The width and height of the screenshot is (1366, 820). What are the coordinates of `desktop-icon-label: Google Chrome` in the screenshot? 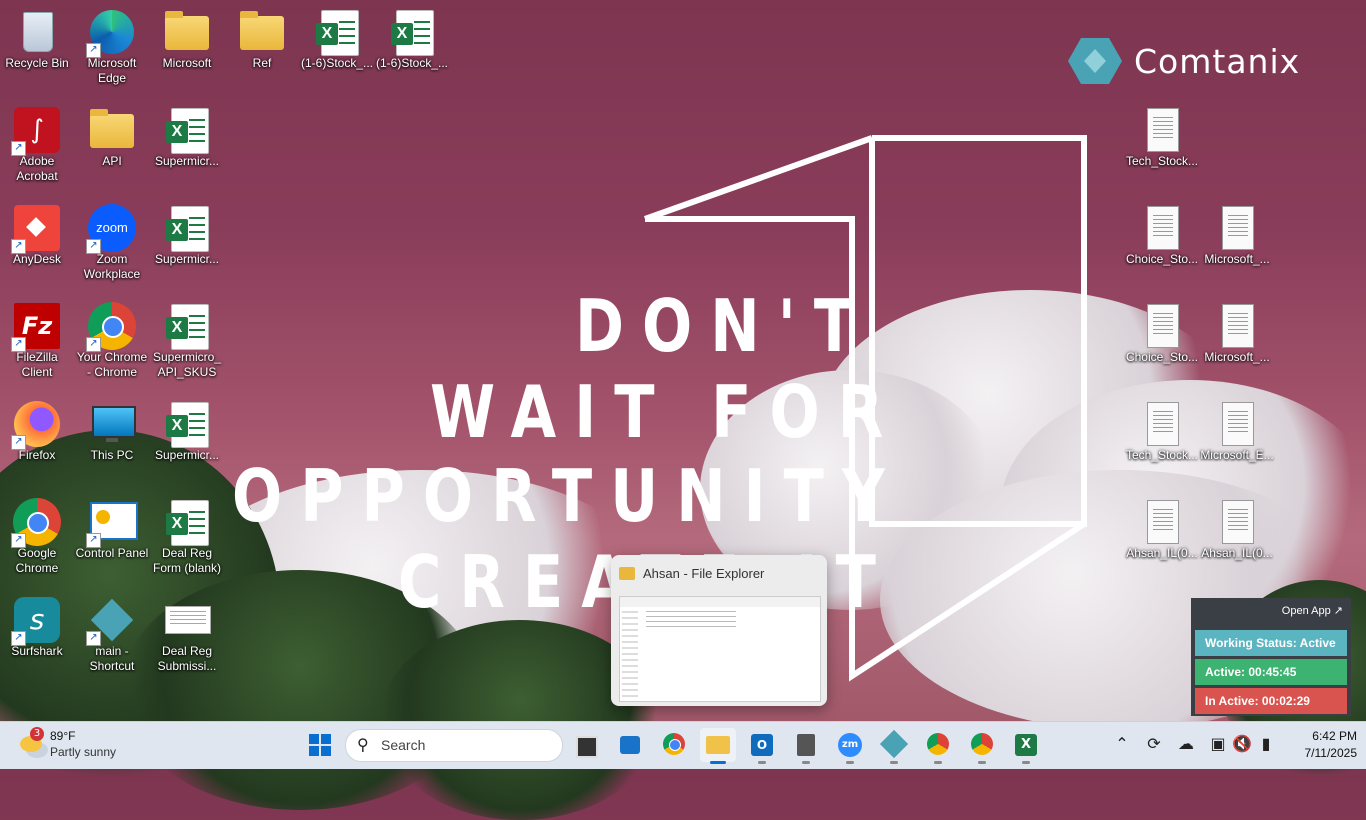 It's located at (37, 560).